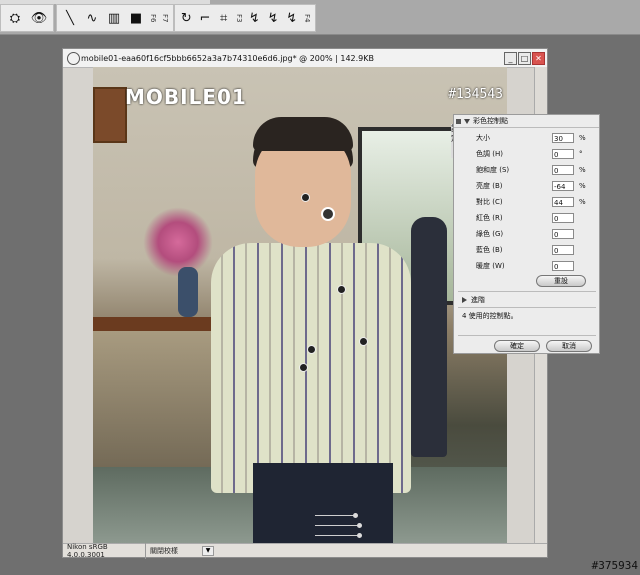 This screenshot has height=575, width=640. I want to click on contrast-field: 44, so click(563, 201).